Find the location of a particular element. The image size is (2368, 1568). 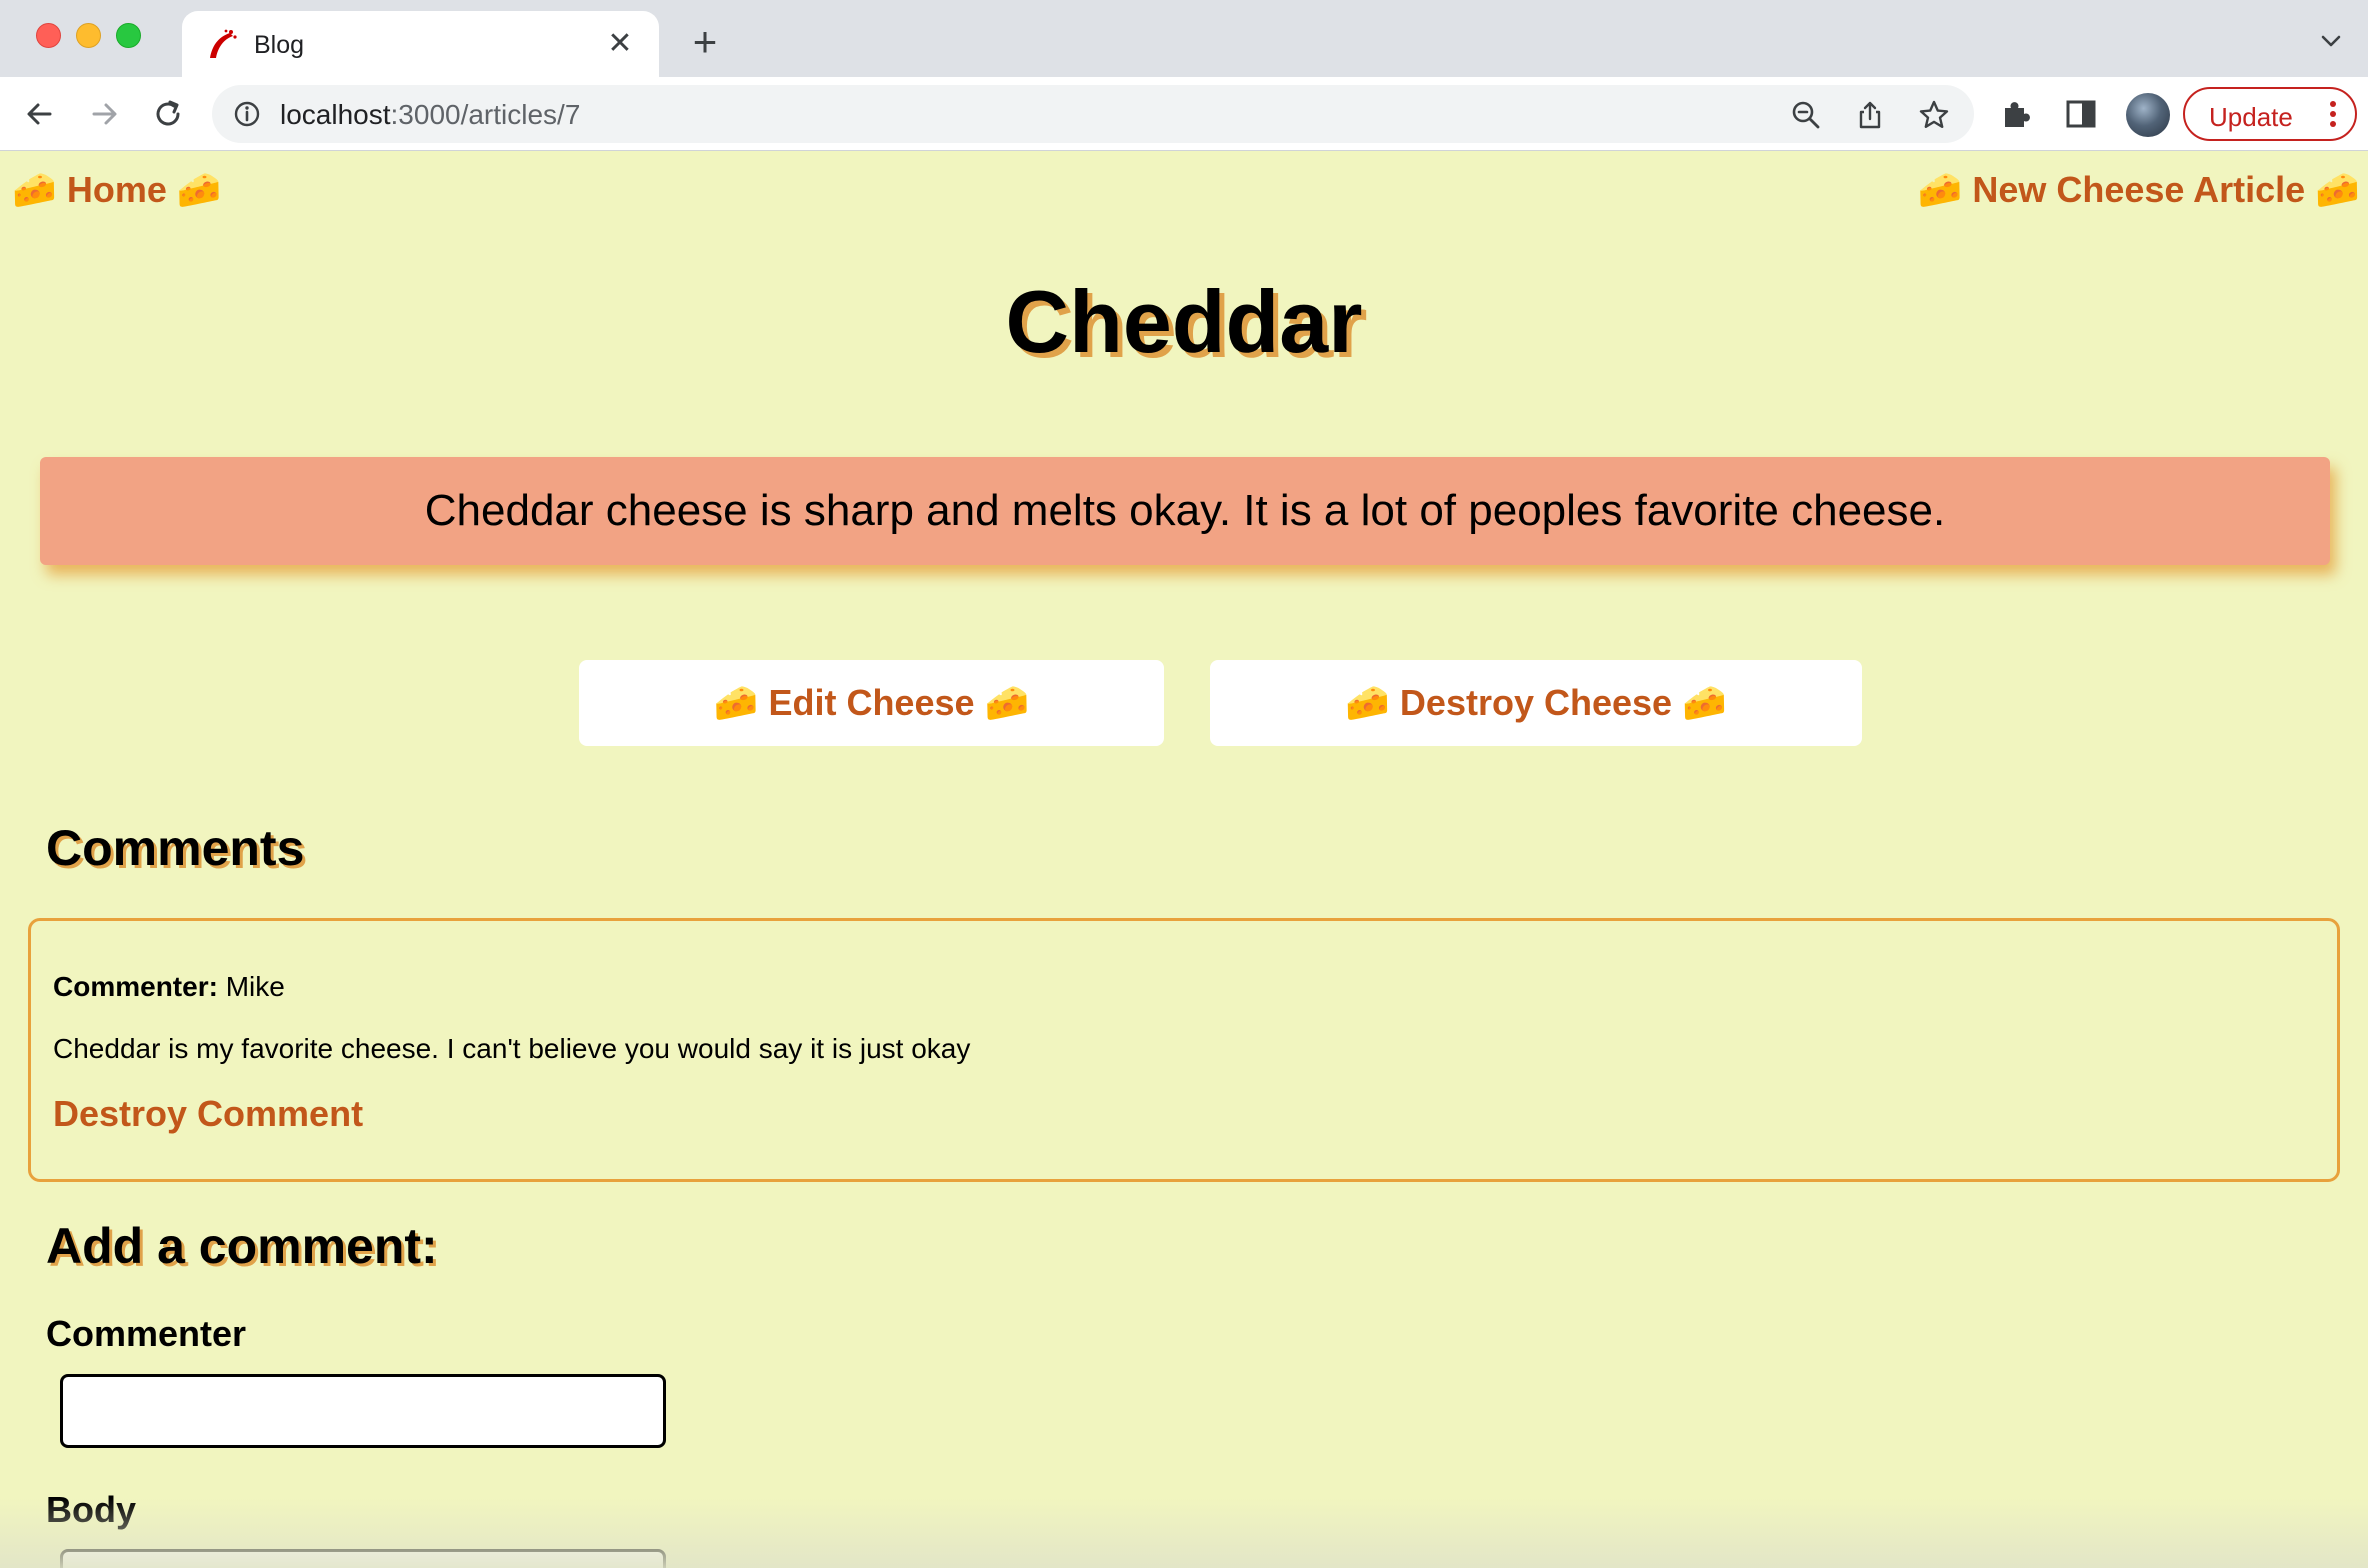

comments-heading: Comments is located at coordinates (175, 848).